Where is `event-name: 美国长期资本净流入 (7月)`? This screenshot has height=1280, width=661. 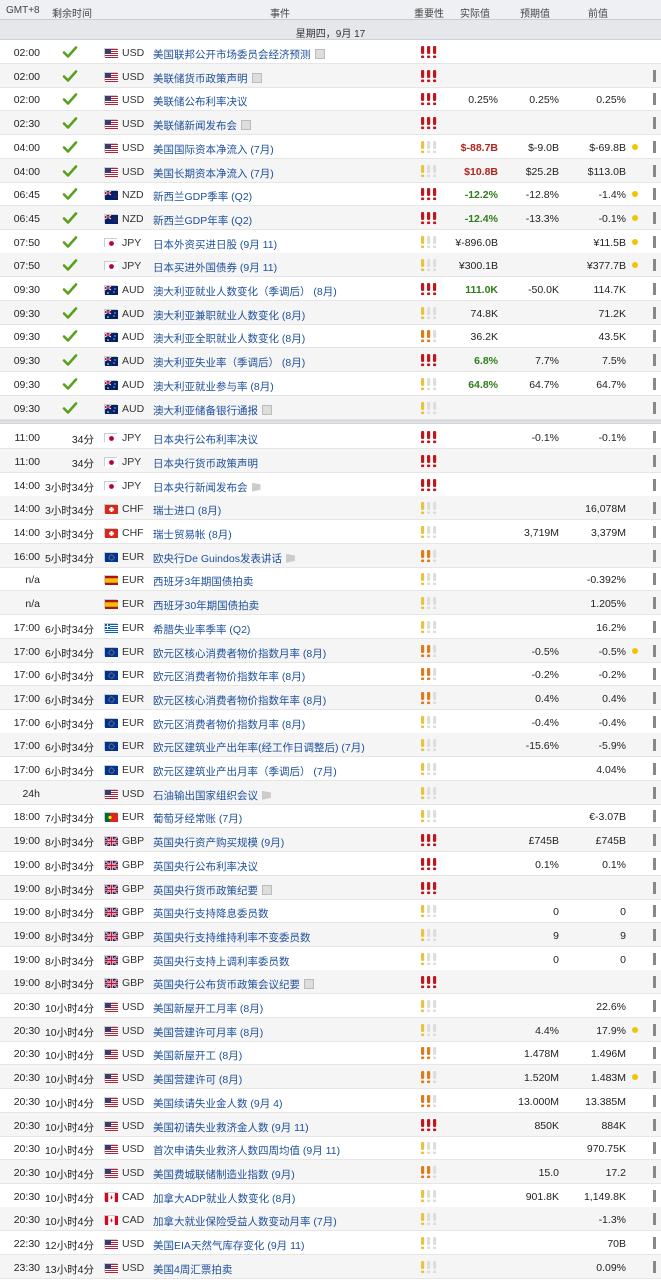
event-name: 美国长期资本净流入 (7月) is located at coordinates (213, 173).